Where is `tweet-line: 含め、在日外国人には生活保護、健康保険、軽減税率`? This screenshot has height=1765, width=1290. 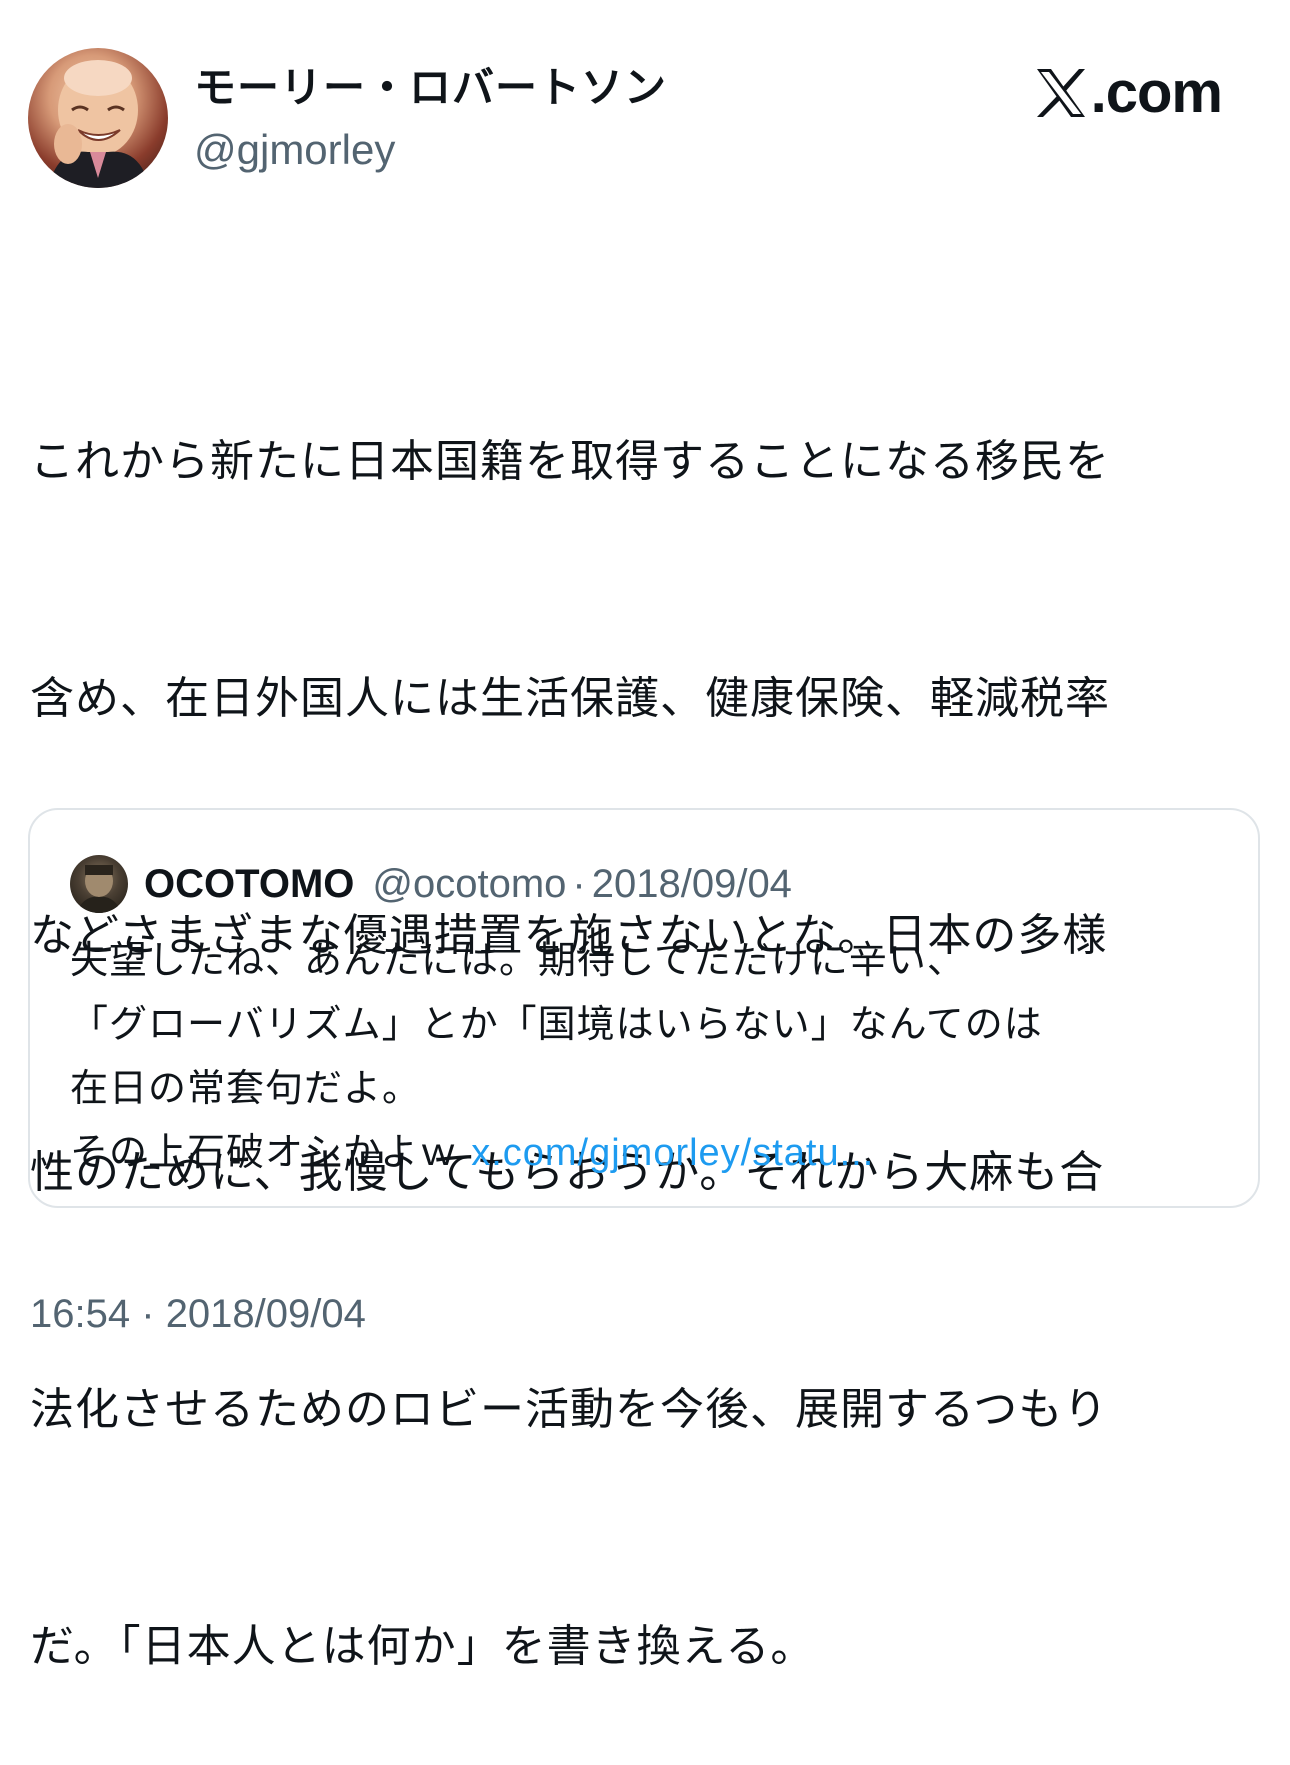
tweet-line: 含め、在日外国人には生活保護、健康保険、軽減税率 is located at coordinates (570, 698).